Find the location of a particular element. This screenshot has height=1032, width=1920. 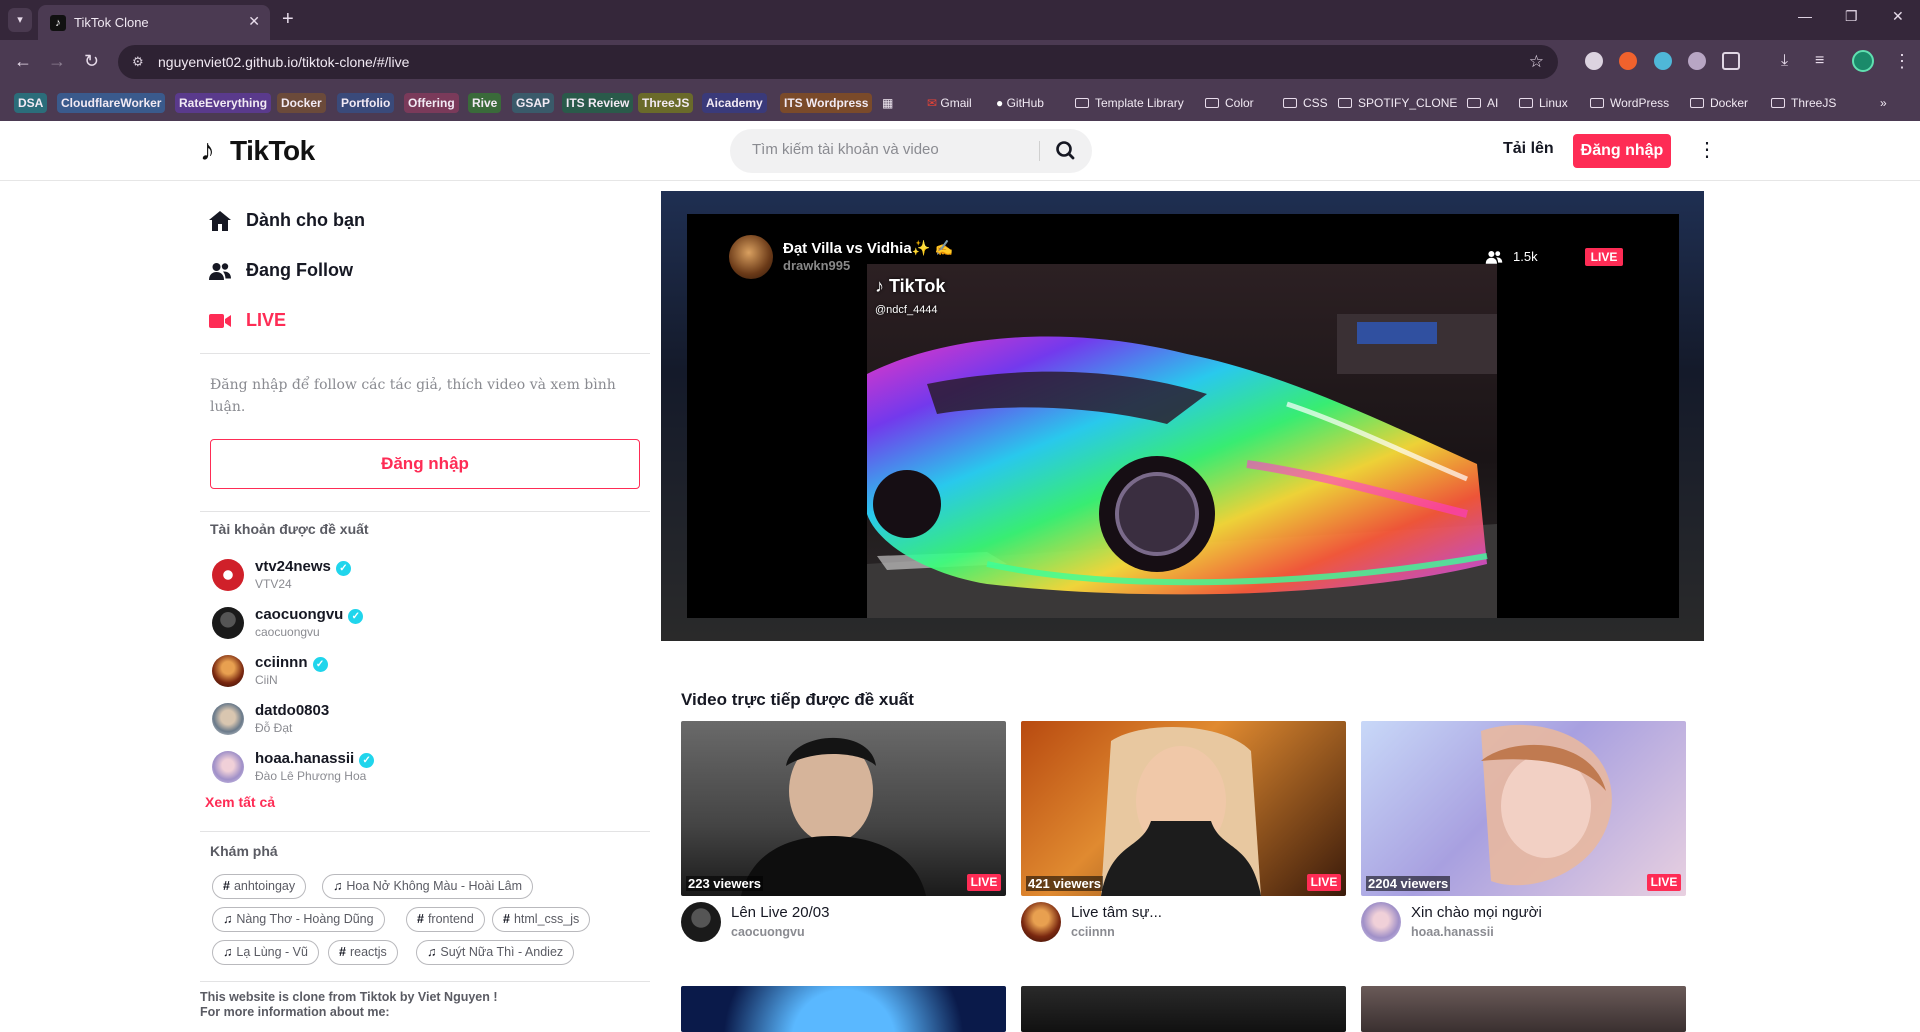

extension-1-icon is located at coordinates (1594, 61).